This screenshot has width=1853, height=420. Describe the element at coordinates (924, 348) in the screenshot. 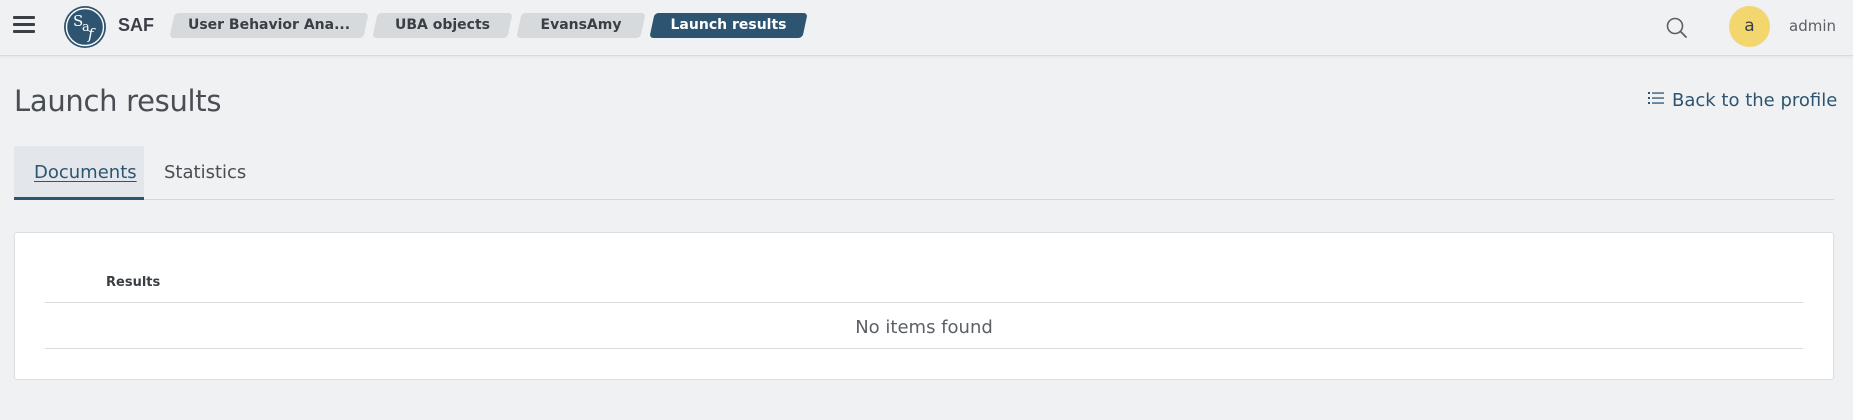

I see `table-bottom-divider` at that location.